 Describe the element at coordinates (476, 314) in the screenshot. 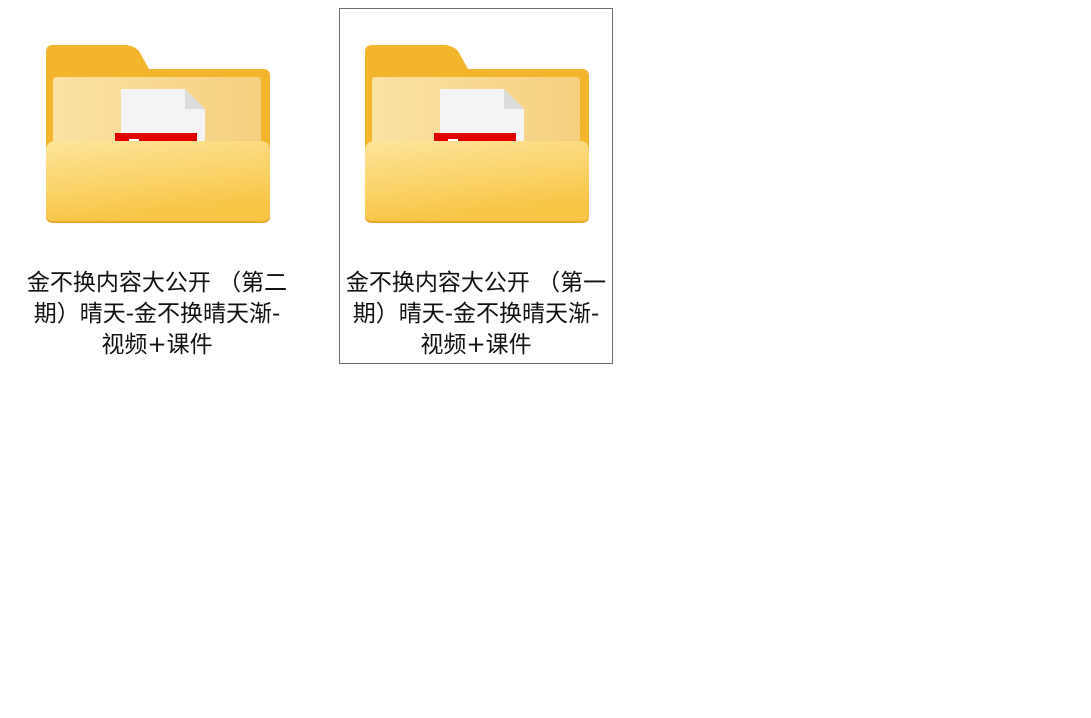

I see `folder-name: 金不换内容大公开 （第一期）晴天-金不换晴天渐-视频+课件` at that location.